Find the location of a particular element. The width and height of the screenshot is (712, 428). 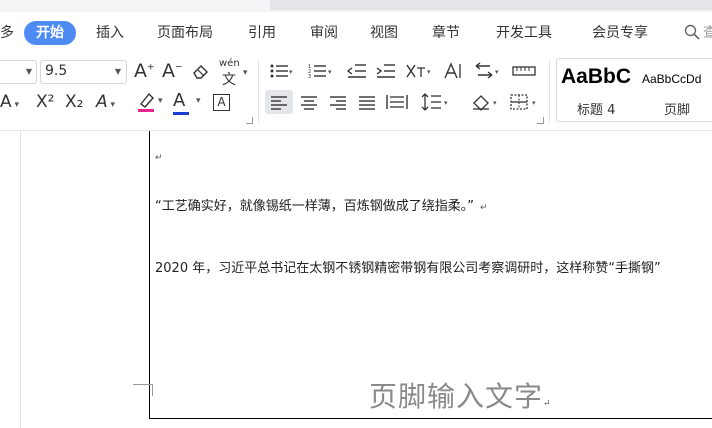

highlighter-icon is located at coordinates (146, 102).